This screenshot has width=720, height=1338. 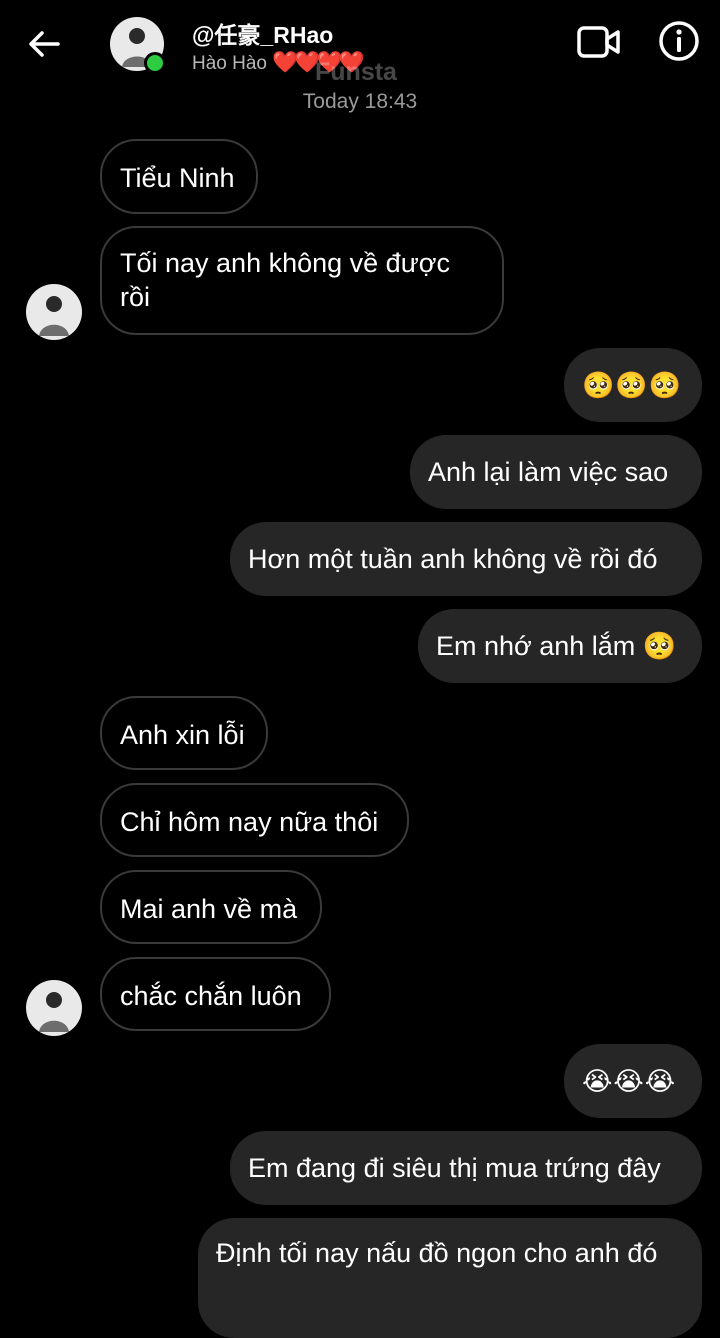 What do you see at coordinates (560, 646) in the screenshot?
I see `message-bubble-outgoing: Em nhớ anh lắm 🥺` at bounding box center [560, 646].